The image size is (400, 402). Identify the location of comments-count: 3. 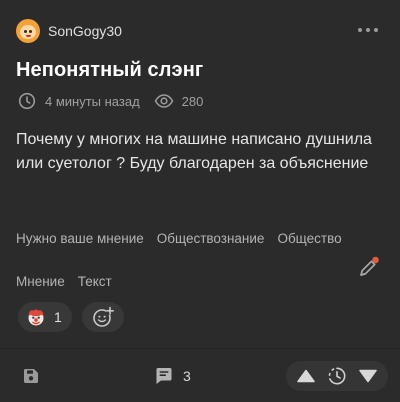
(187, 376).